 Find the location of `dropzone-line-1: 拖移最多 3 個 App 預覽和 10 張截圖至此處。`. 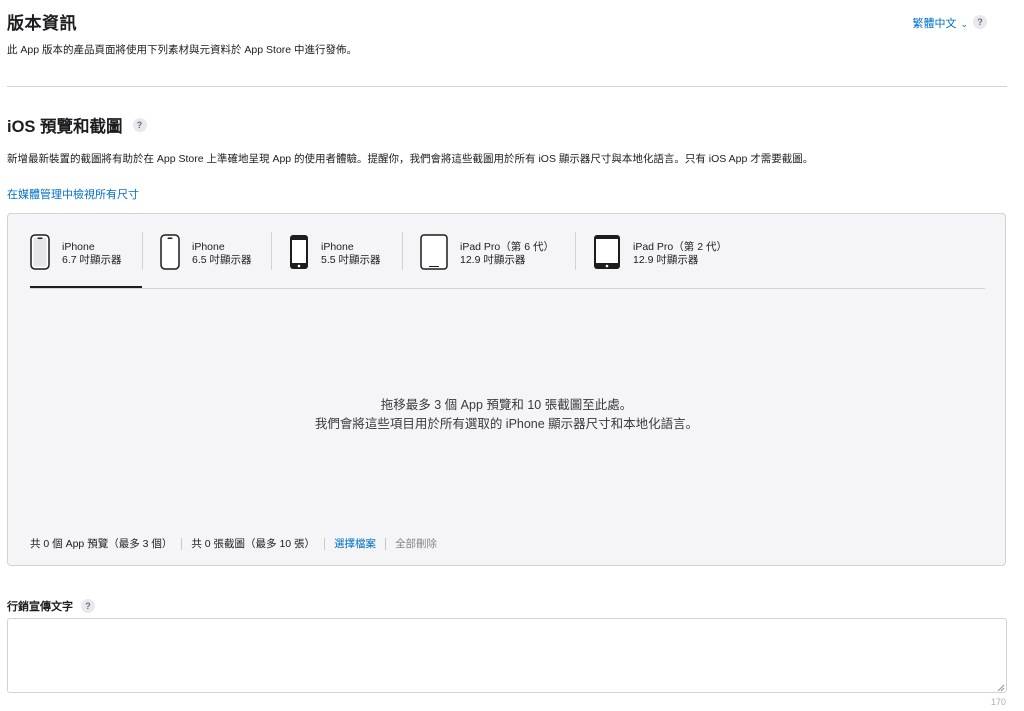

dropzone-line-1: 拖移最多 3 個 App 預覽和 10 張截圖至此處。 is located at coordinates (506, 405).